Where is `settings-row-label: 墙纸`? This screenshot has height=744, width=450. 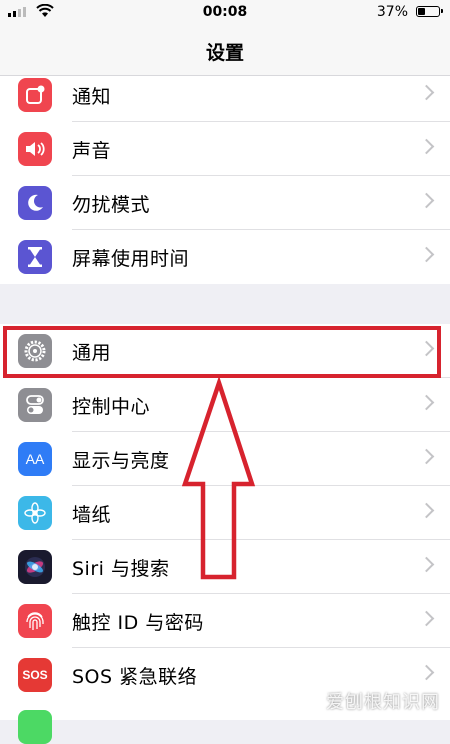
settings-row-label: 墙纸 is located at coordinates (92, 514).